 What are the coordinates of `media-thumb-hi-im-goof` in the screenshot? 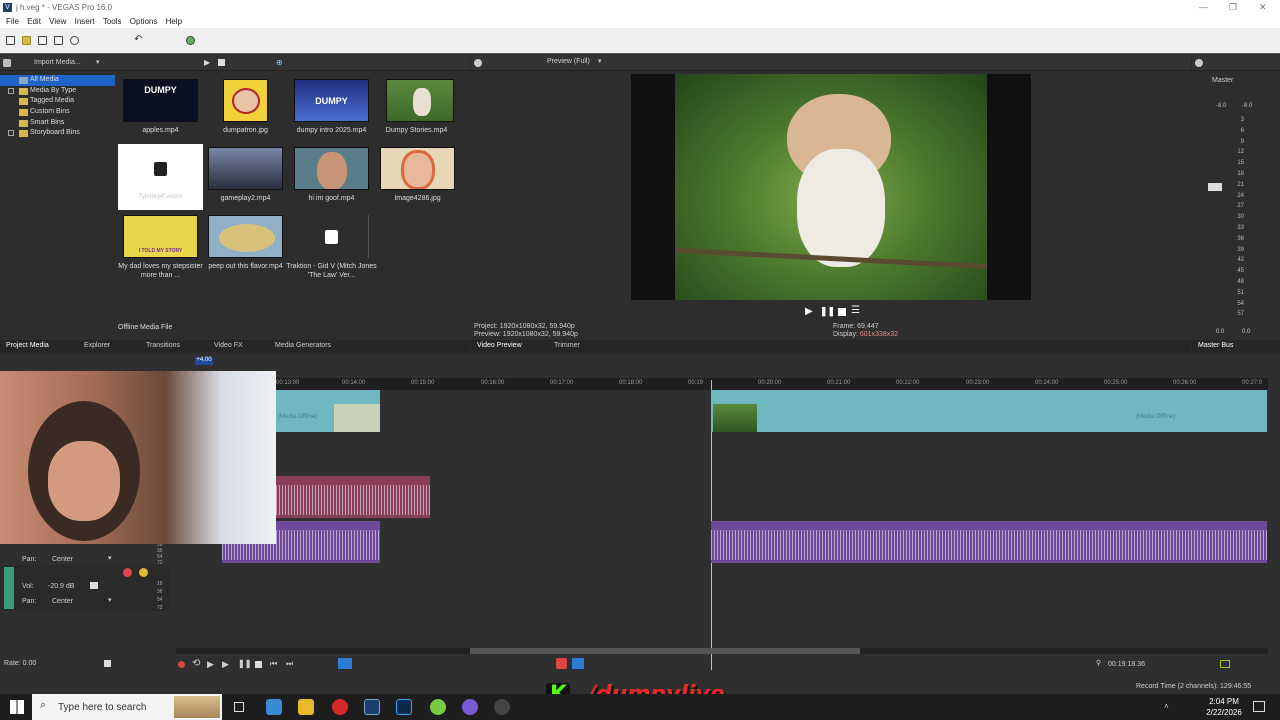 It's located at (331, 168).